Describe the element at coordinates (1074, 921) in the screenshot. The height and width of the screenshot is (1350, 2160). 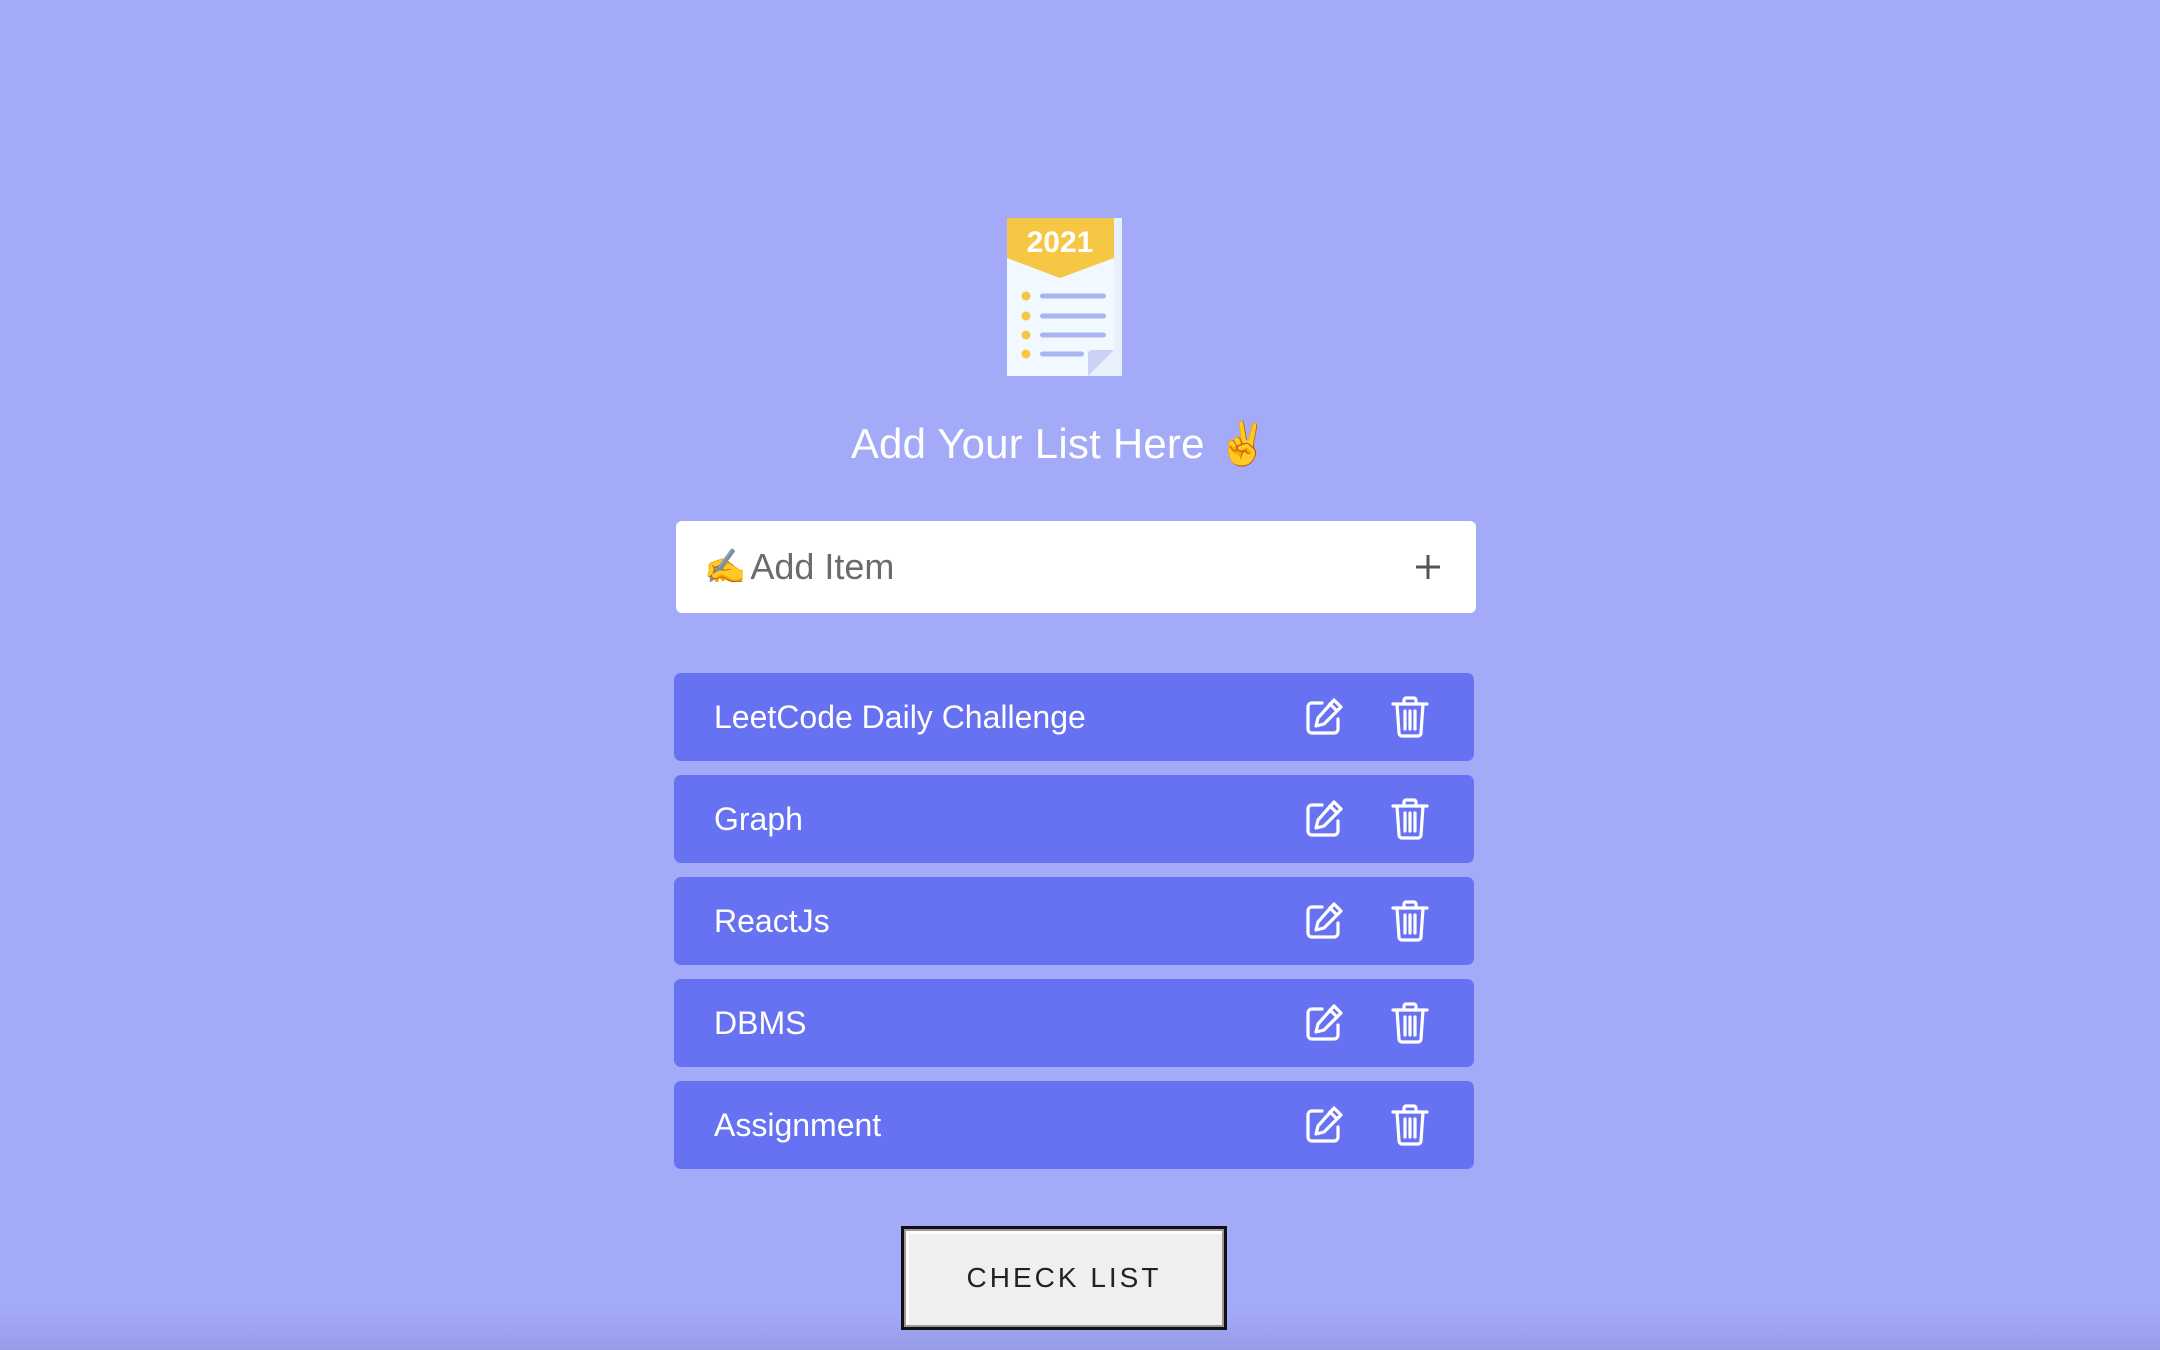
I see `list-item: ReactJs` at that location.